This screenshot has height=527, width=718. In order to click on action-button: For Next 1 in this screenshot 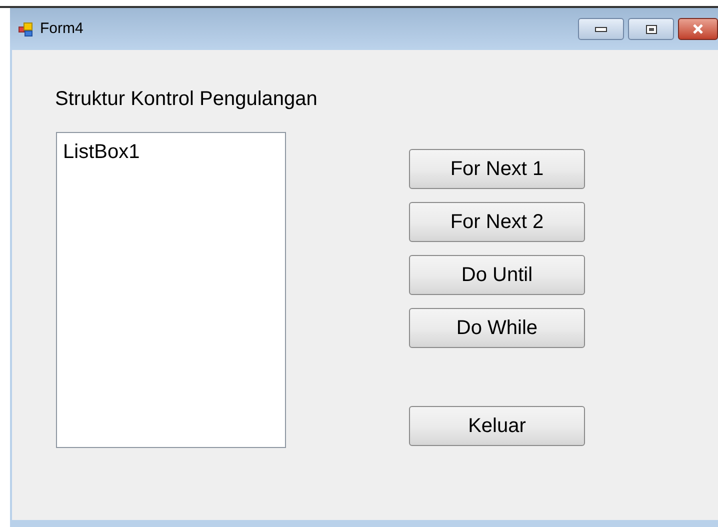, I will do `click(497, 169)`.